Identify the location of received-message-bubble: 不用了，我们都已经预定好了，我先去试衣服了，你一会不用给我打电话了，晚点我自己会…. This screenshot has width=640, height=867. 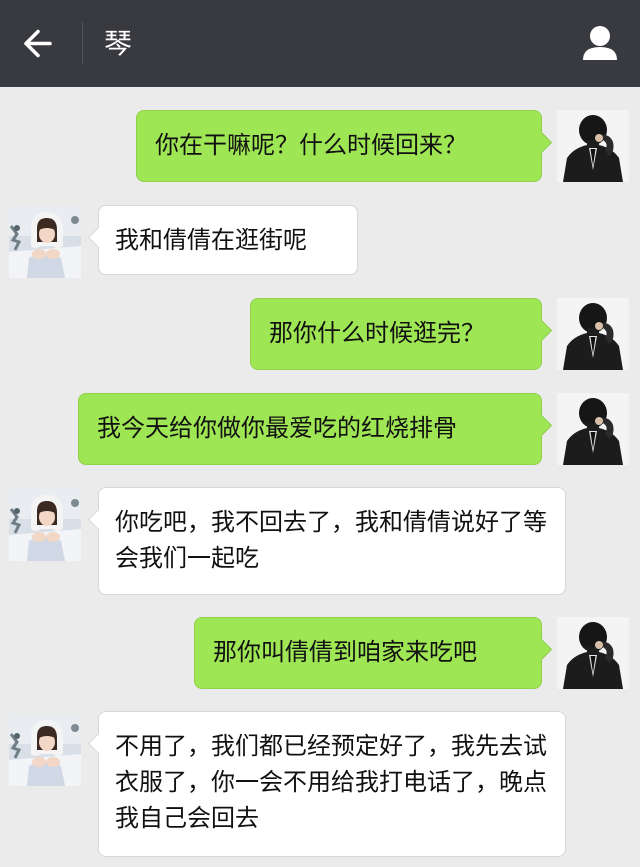
(326, 784).